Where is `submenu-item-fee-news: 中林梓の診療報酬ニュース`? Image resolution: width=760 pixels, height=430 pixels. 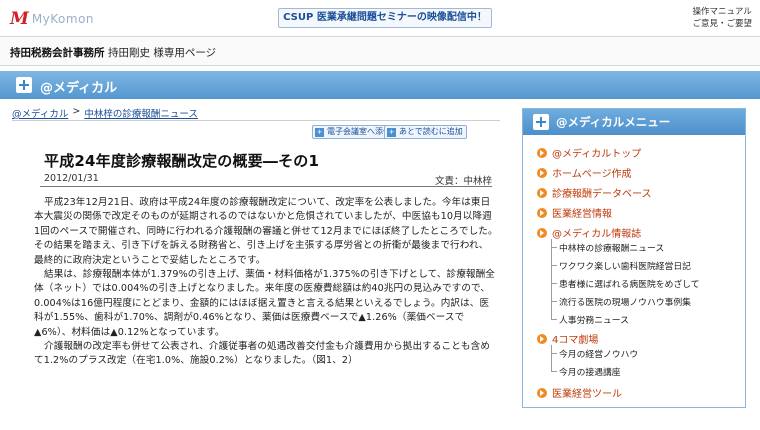 submenu-item-fee-news: 中林梓の診療報酬ニュース is located at coordinates (611, 247).